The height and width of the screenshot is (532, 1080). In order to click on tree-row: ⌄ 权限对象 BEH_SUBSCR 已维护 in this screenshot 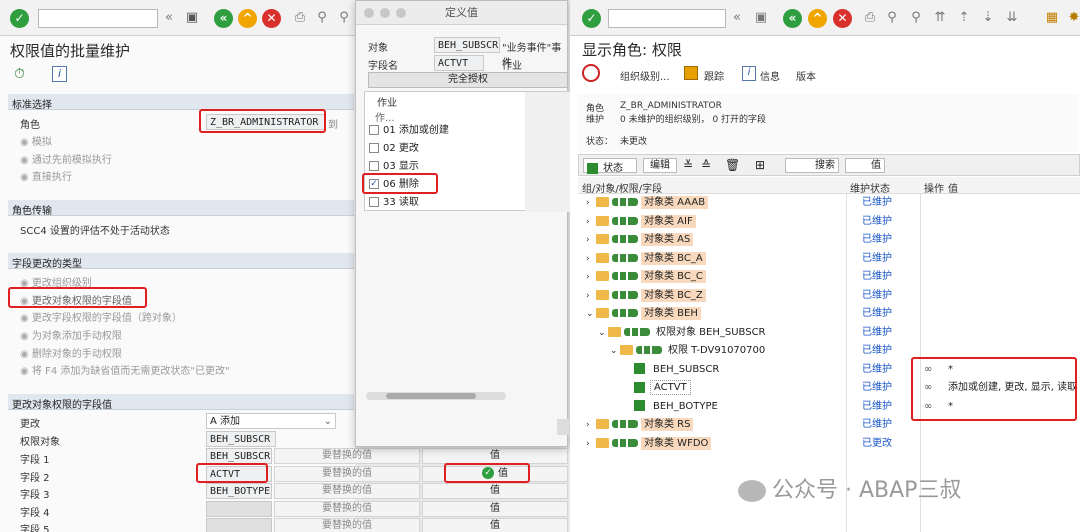, I will do `click(830, 333)`.